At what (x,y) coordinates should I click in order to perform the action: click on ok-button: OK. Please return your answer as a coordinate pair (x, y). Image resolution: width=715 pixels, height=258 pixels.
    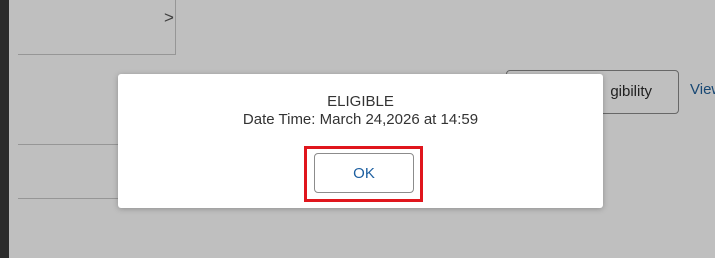
    Looking at the image, I should click on (364, 173).